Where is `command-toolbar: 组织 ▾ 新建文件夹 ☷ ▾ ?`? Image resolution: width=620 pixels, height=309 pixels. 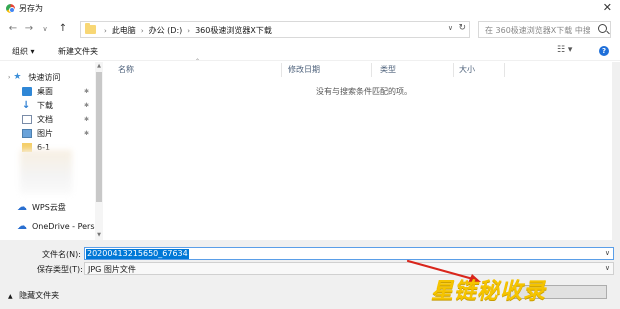
command-toolbar: 组织 ▾ 新建文件夹 ☷ ▾ ? is located at coordinates (310, 51).